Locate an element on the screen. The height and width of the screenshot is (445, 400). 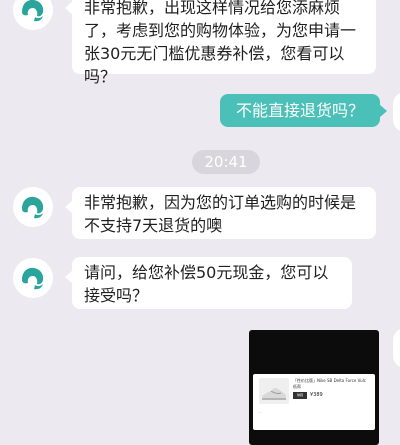
timestamp-pill: 20:41 is located at coordinates (226, 162).